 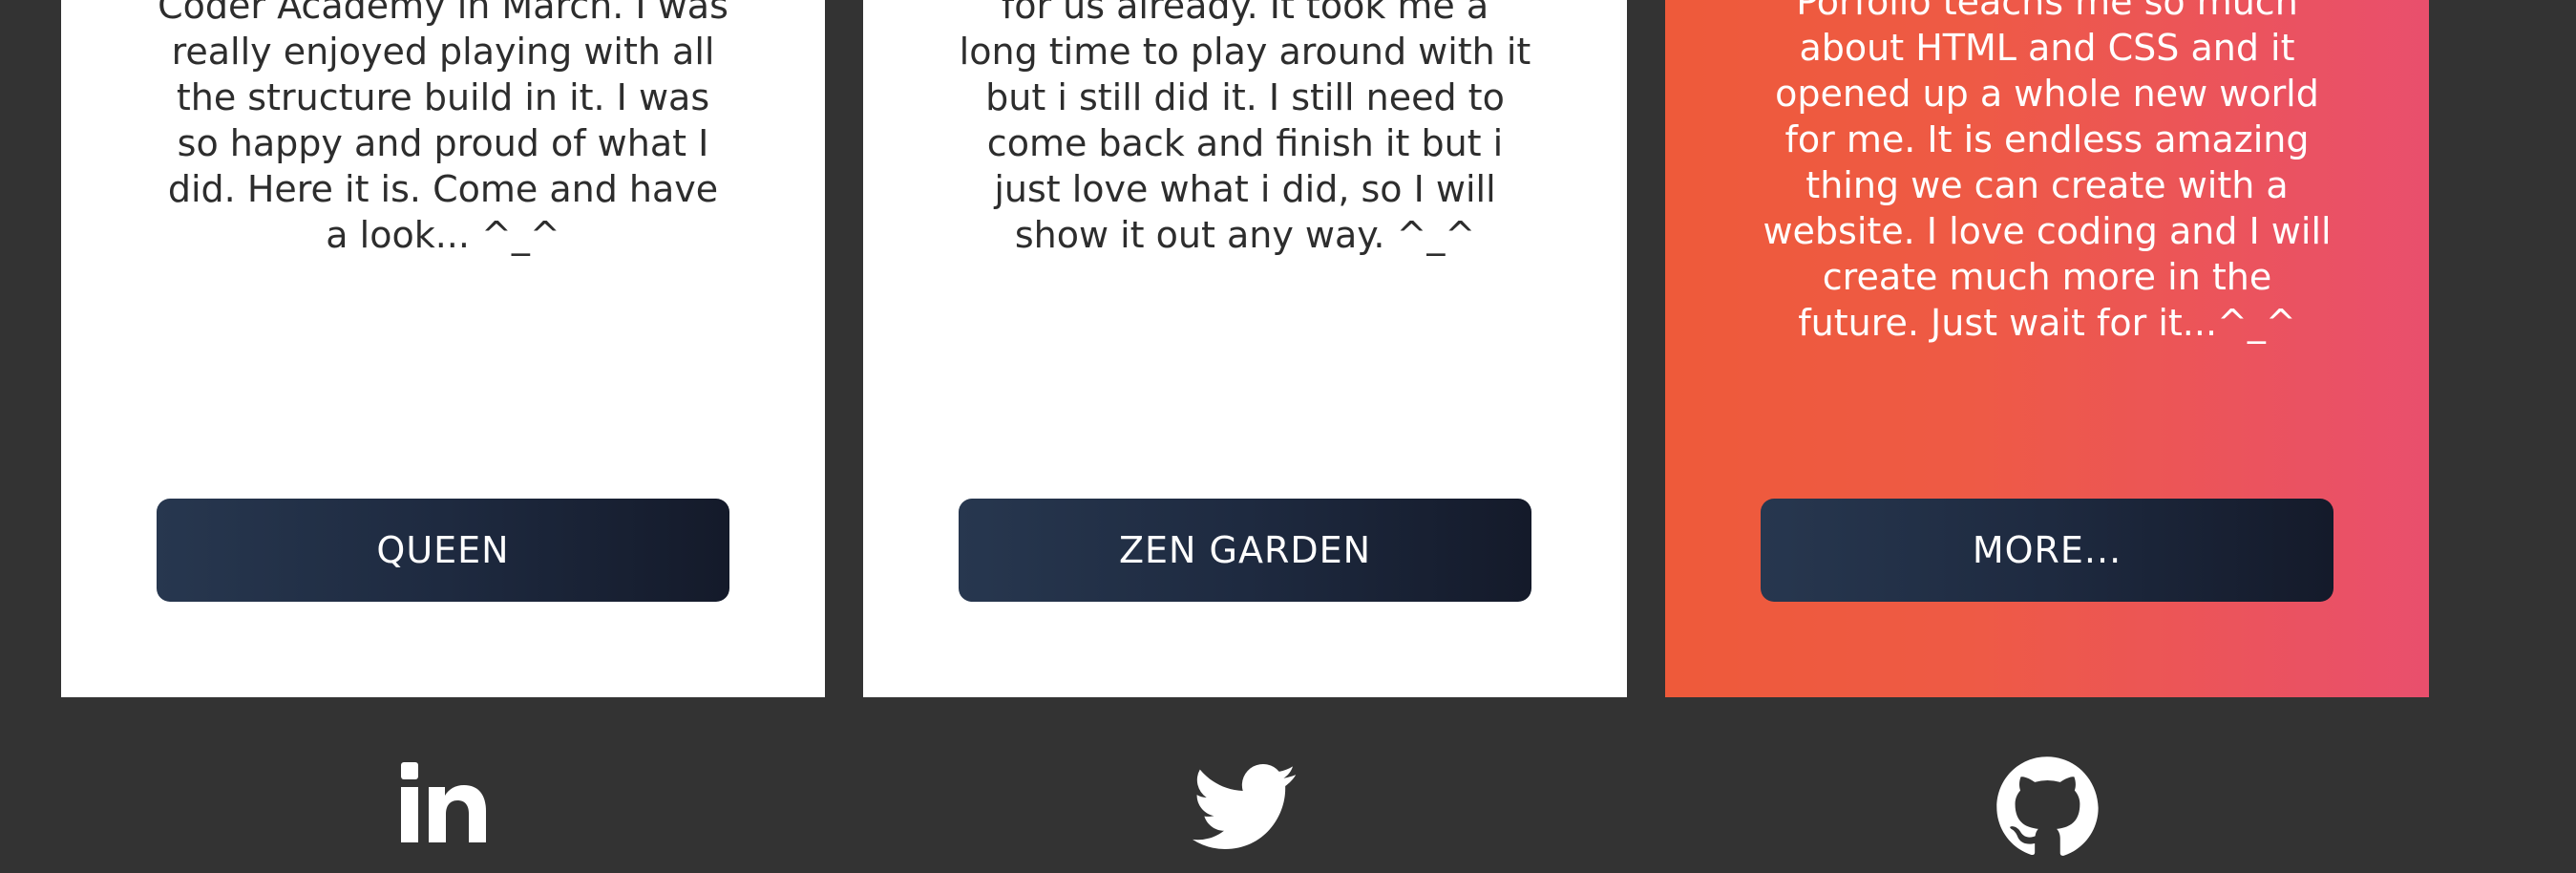 What do you see at coordinates (443, 550) in the screenshot?
I see `queen-button: QUEEN` at bounding box center [443, 550].